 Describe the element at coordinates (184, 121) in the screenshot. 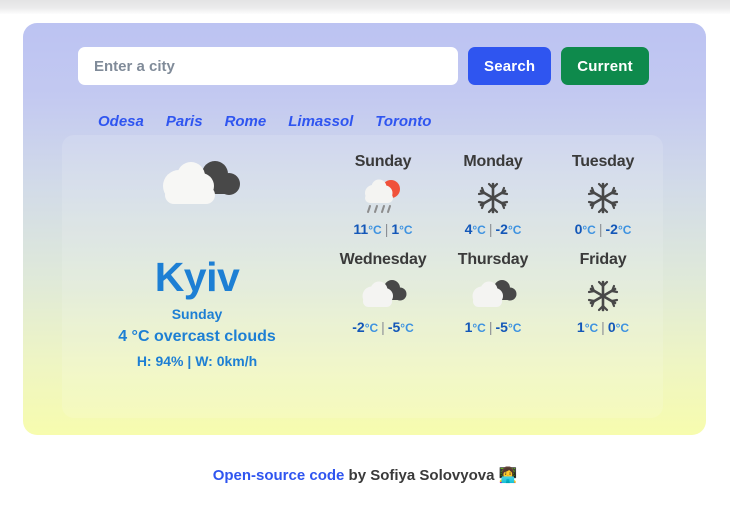

I see `quick-city-paris: Paris` at that location.